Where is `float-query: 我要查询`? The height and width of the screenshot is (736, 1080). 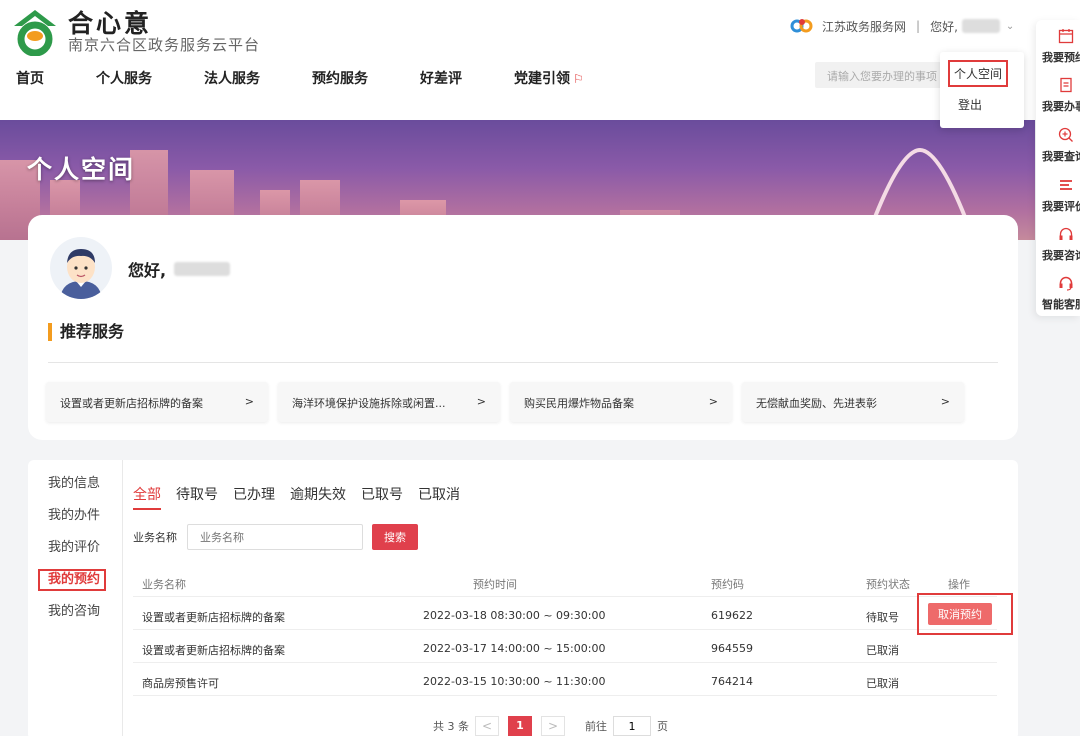
float-query: 我要查询 is located at coordinates (1061, 145).